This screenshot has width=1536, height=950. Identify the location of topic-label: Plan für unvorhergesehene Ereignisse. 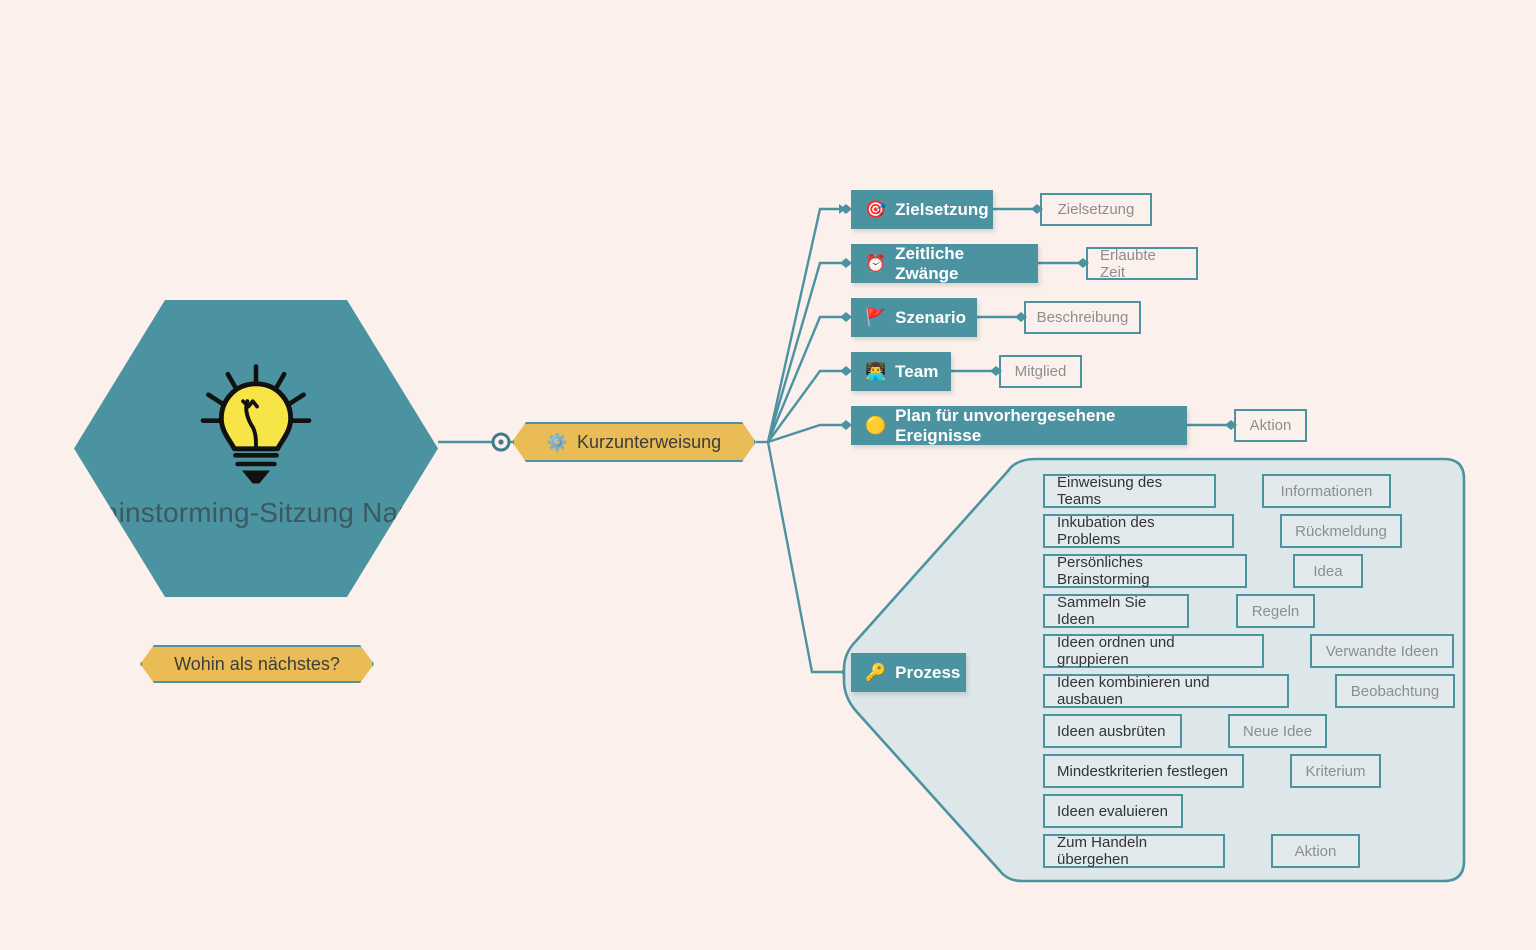
(1005, 425).